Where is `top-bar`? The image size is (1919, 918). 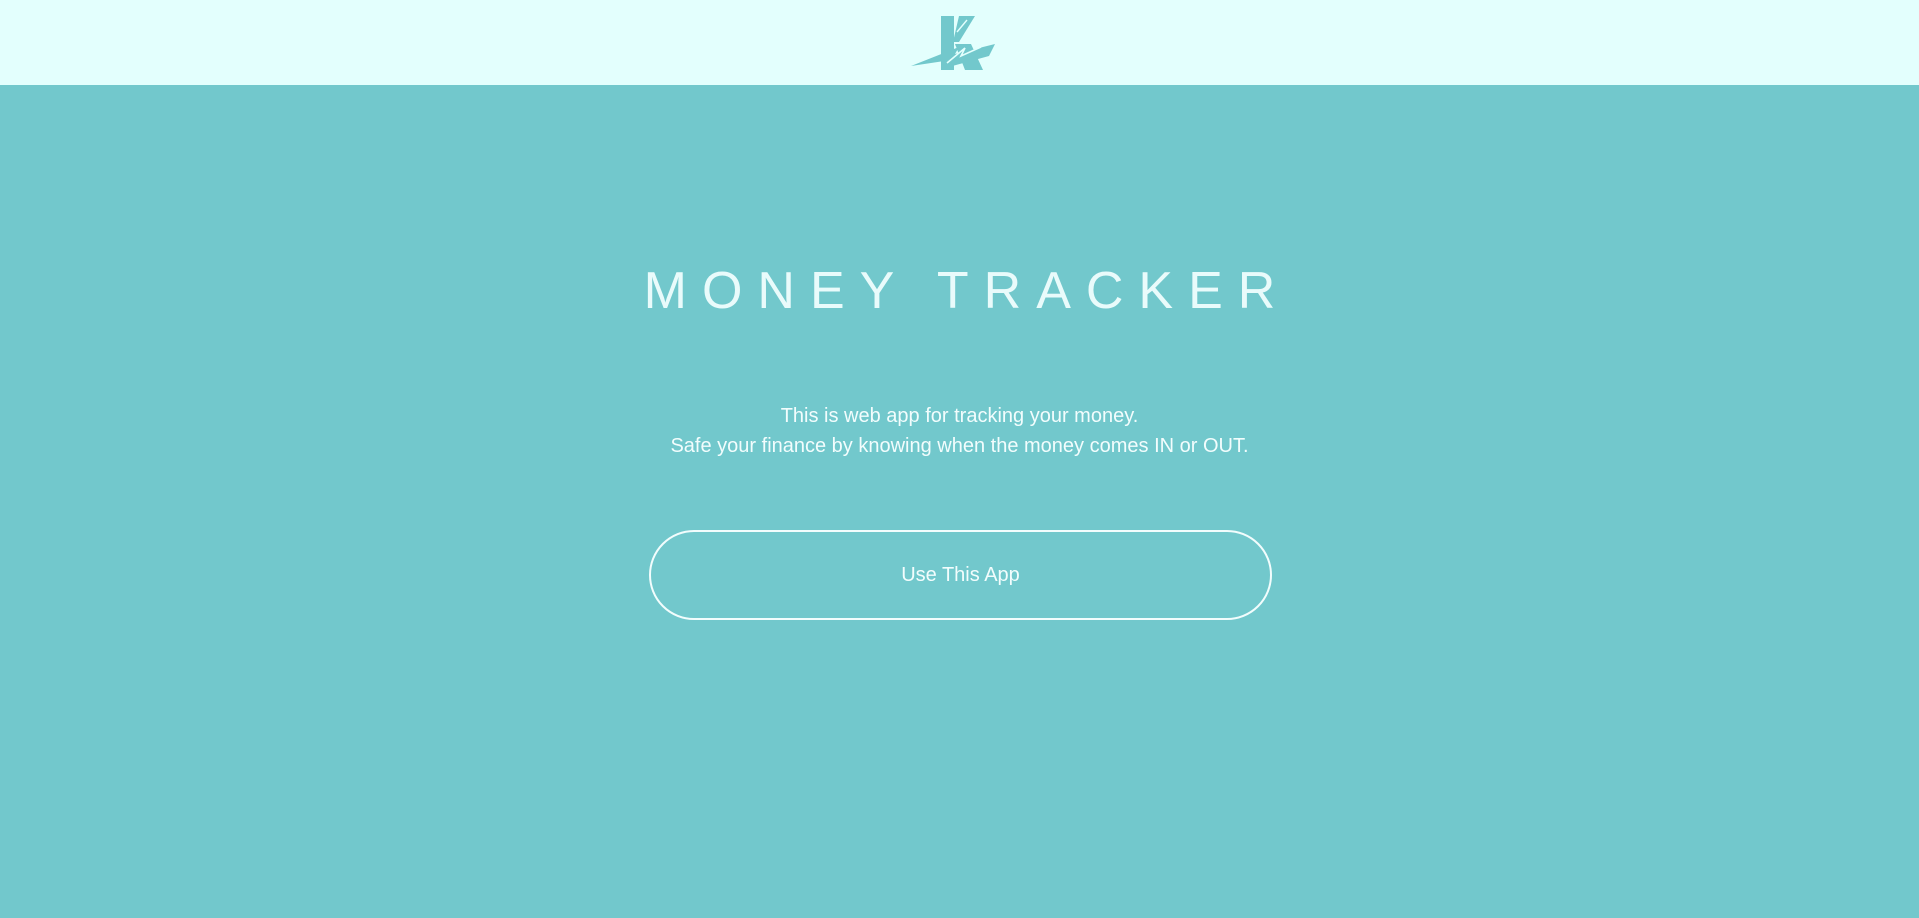
top-bar is located at coordinates (959, 42).